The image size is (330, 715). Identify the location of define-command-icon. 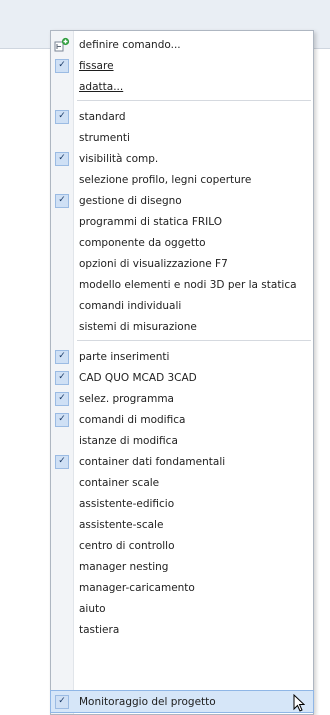
(62, 44).